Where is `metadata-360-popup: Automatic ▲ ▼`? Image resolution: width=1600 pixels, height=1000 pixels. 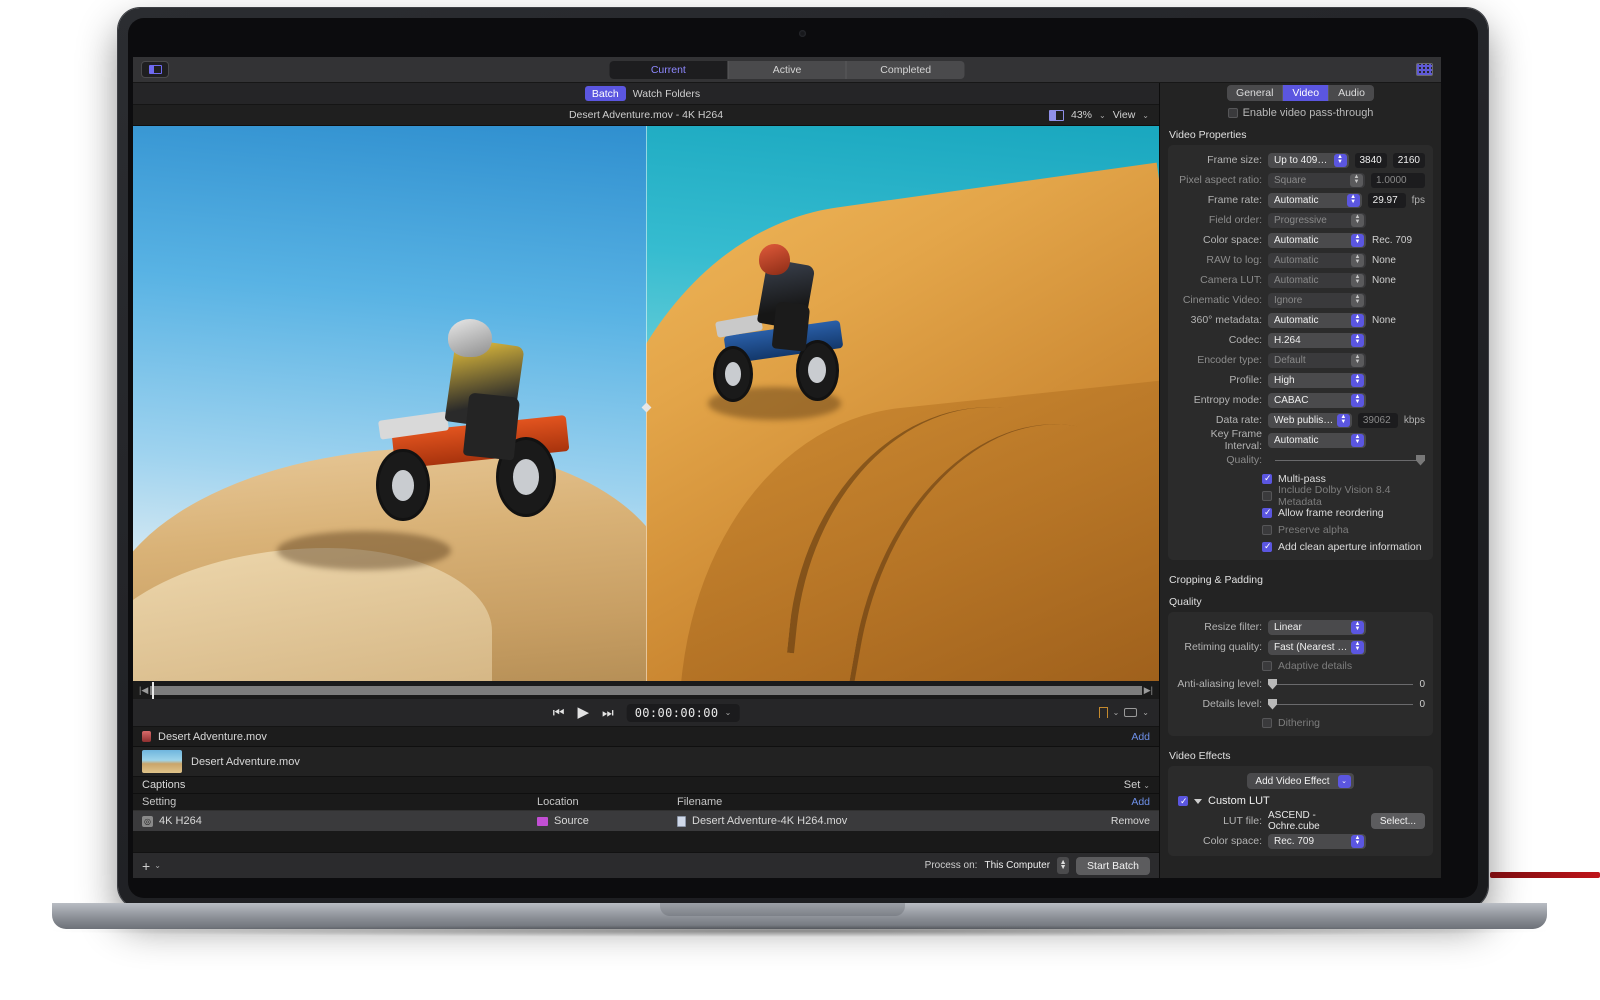
metadata-360-popup: Automatic ▲ ▼ is located at coordinates (1317, 320).